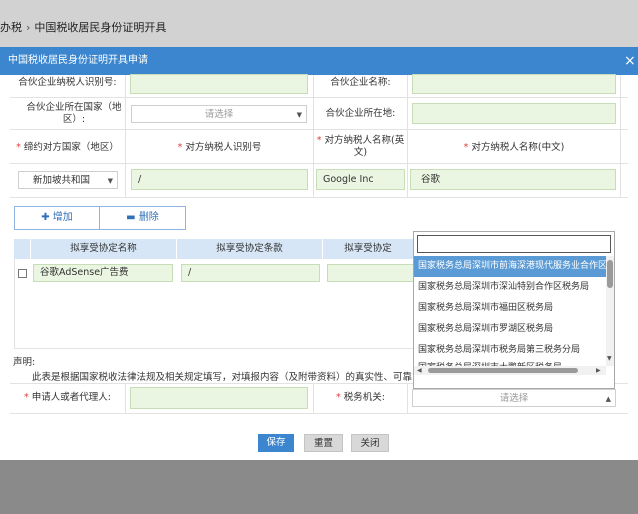 Image resolution: width=638 pixels, height=514 pixels. What do you see at coordinates (610, 311) in the screenshot?
I see `dropdown-vertical-scrollbar` at bounding box center [610, 311].